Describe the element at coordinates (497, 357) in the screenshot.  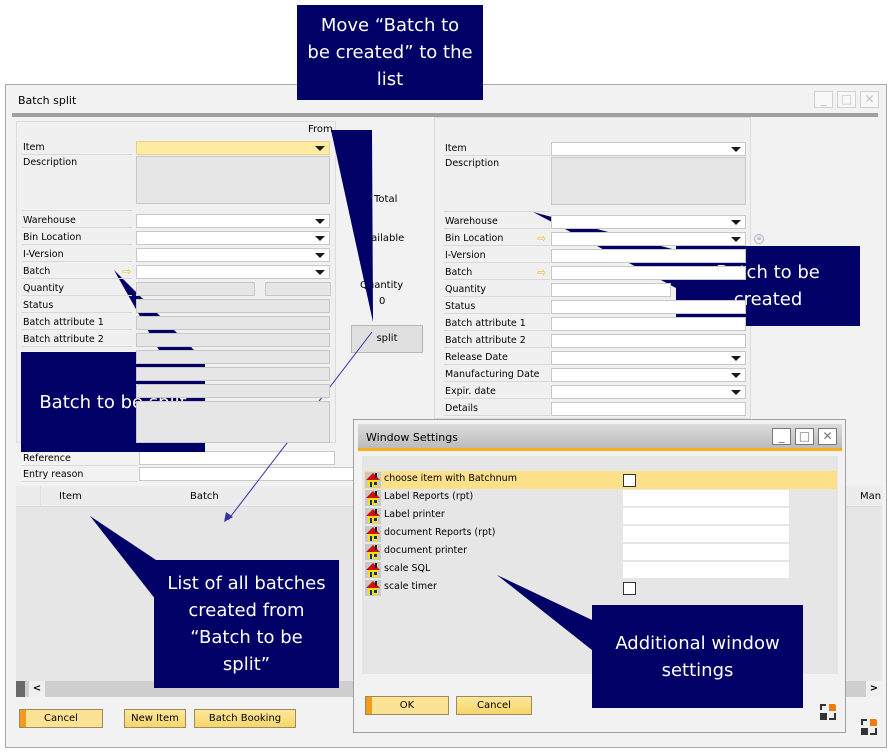
I see `to-label-release-date: Release Date` at that location.